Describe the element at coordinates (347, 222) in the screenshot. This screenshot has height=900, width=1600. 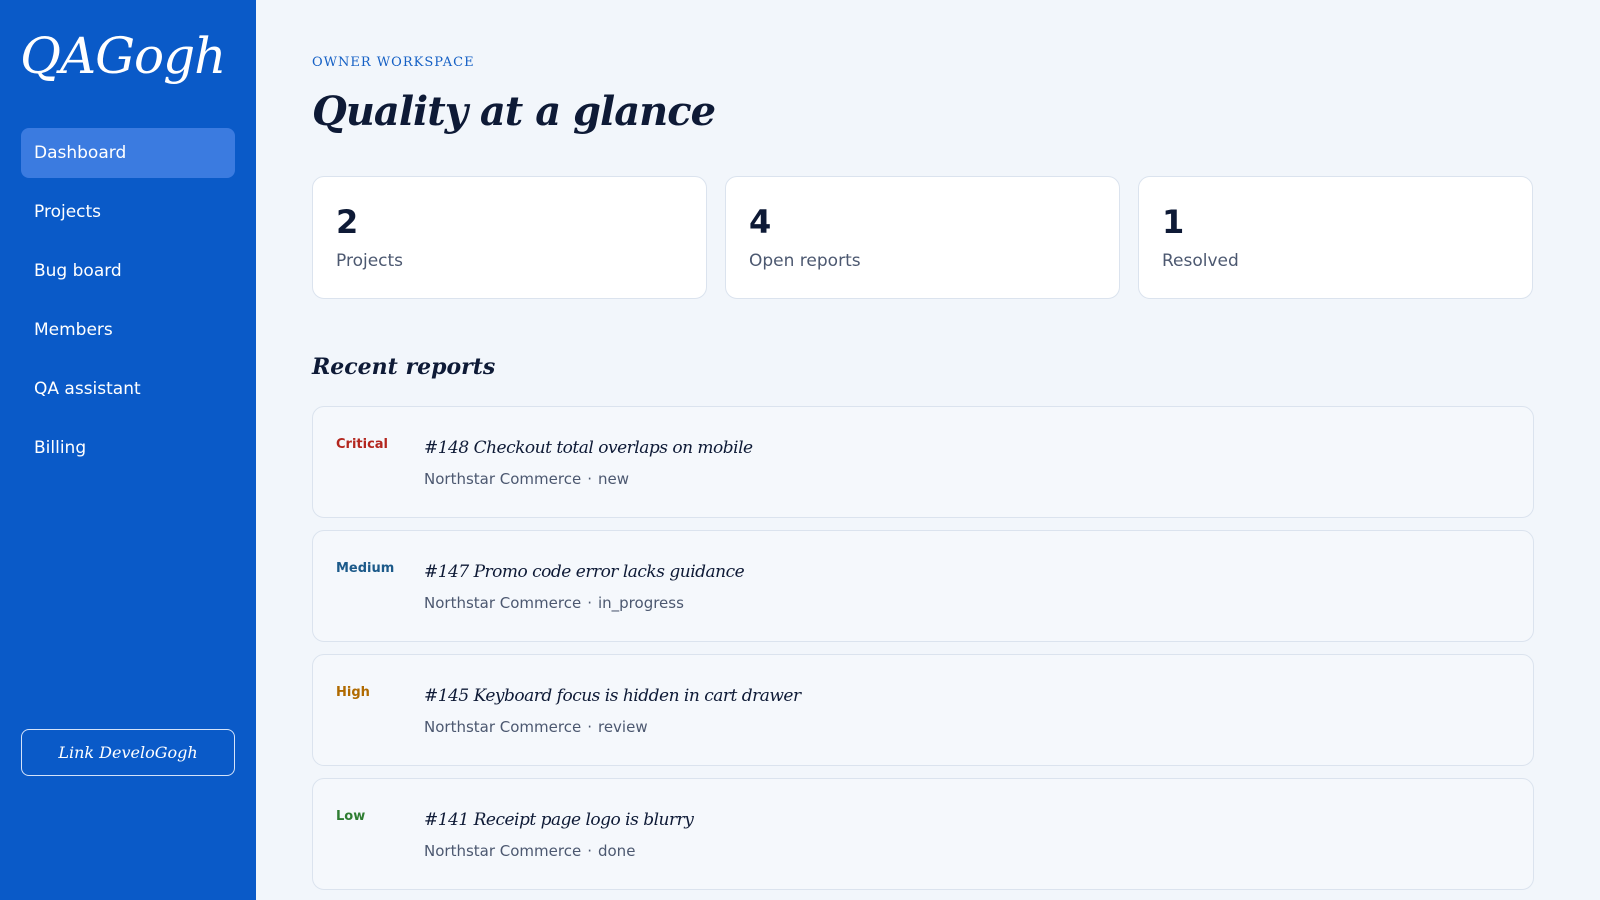
I see `stat-value: 2` at that location.